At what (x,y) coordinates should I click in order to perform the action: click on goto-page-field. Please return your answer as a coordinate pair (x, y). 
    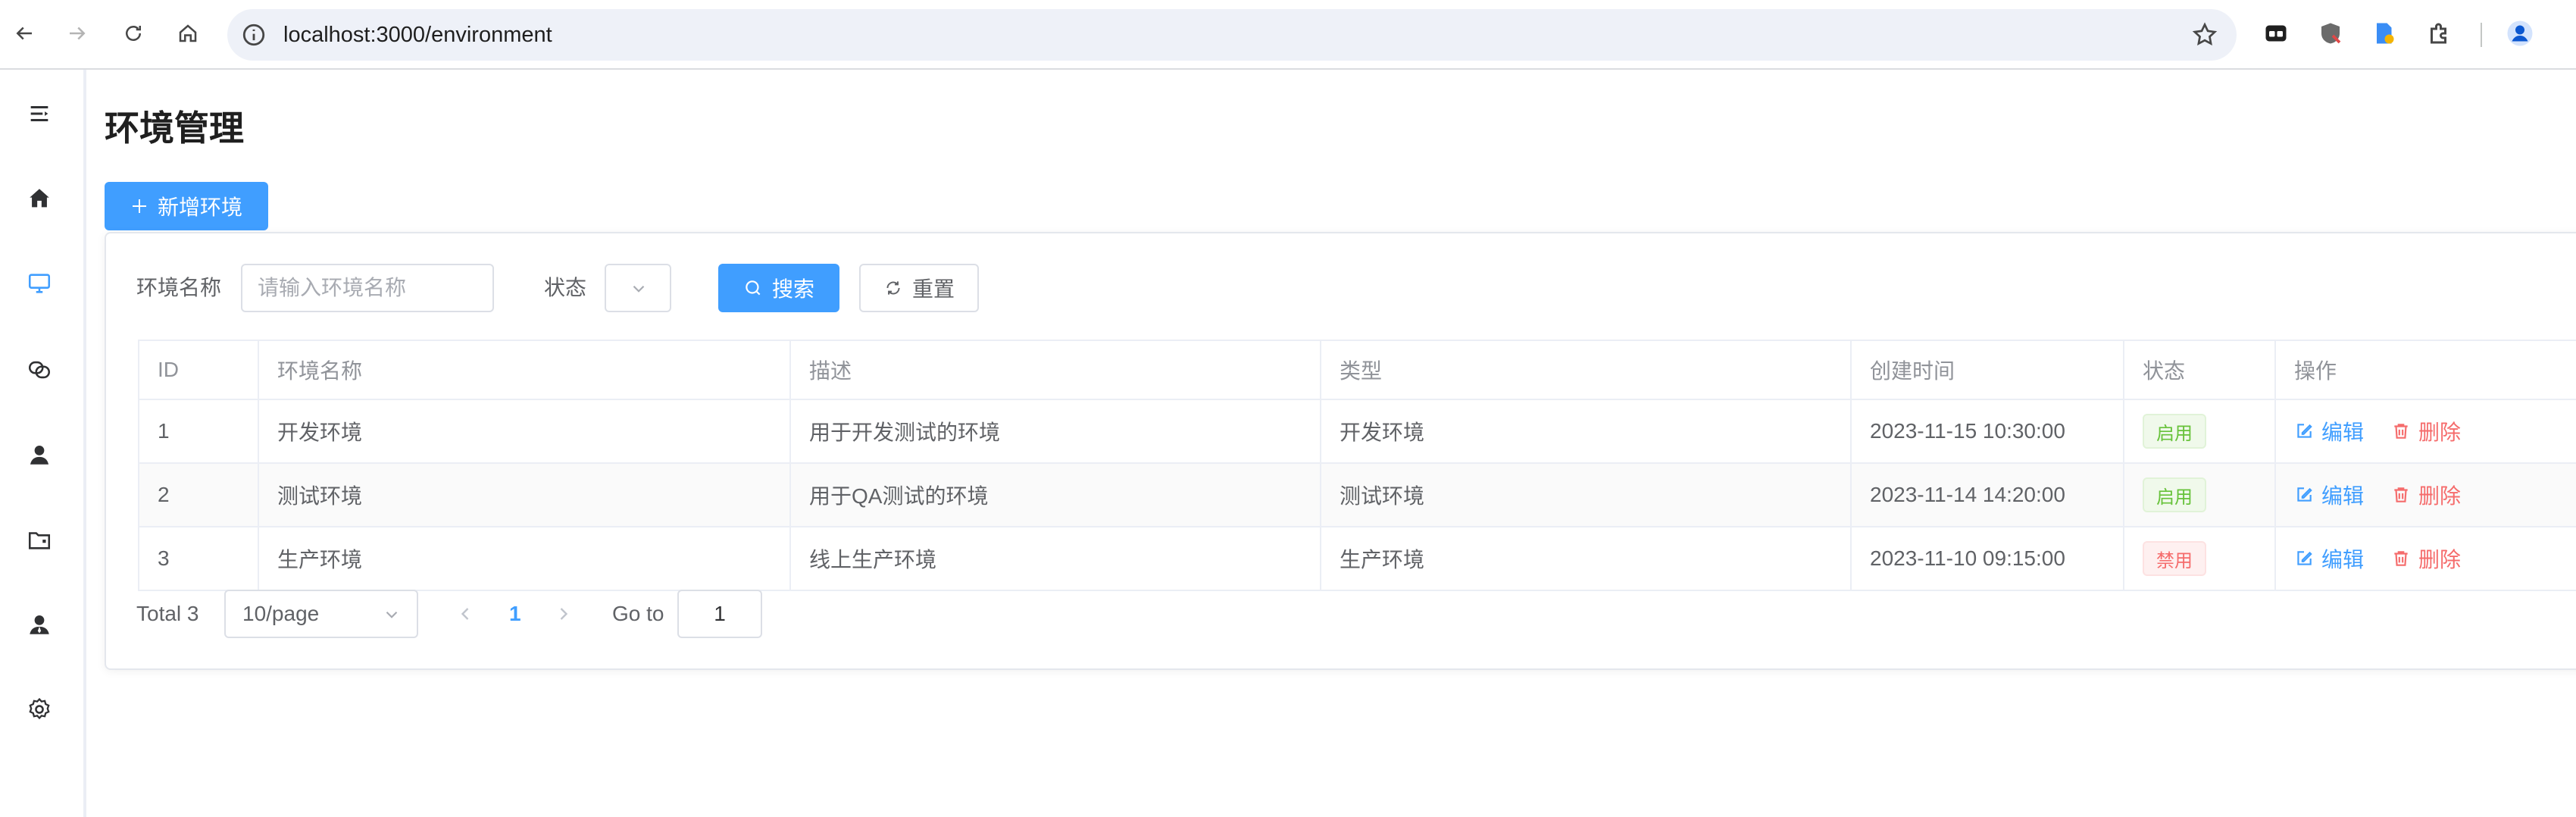
    Looking at the image, I should click on (720, 614).